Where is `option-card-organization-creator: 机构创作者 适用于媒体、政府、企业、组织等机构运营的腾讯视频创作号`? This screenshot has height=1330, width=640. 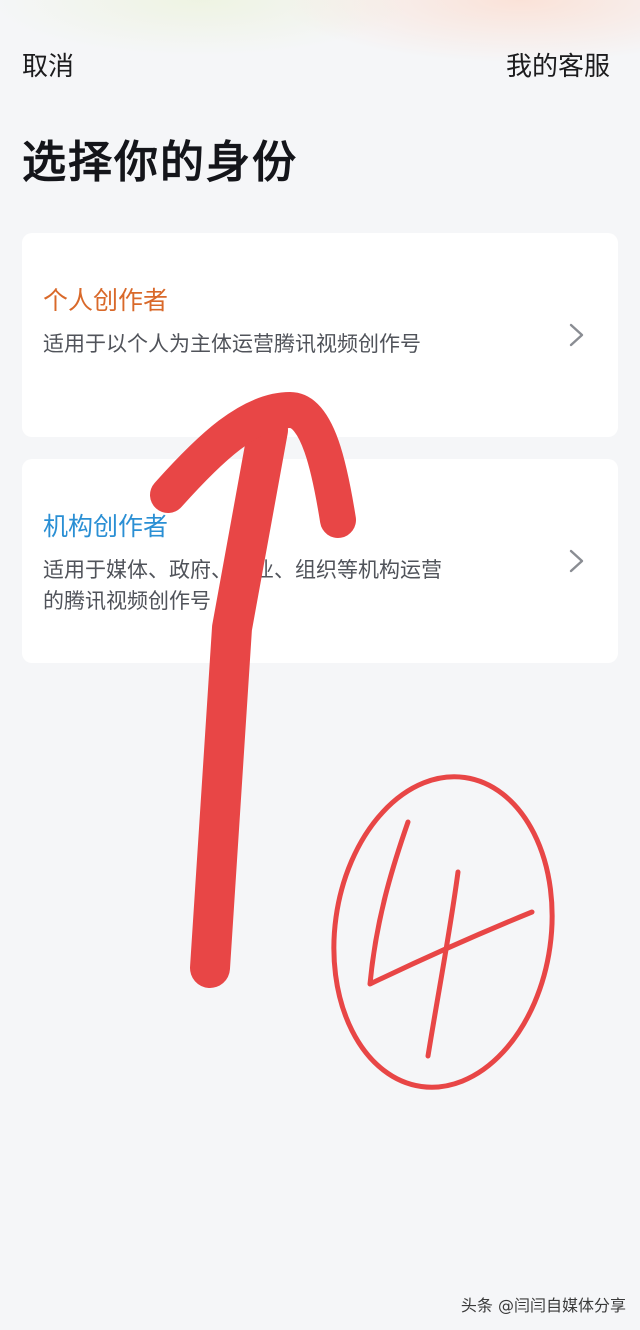
option-card-organization-creator: 机构创作者 适用于媒体、政府、企业、组织等机构运营的腾讯视频创作号 is located at coordinates (320, 561).